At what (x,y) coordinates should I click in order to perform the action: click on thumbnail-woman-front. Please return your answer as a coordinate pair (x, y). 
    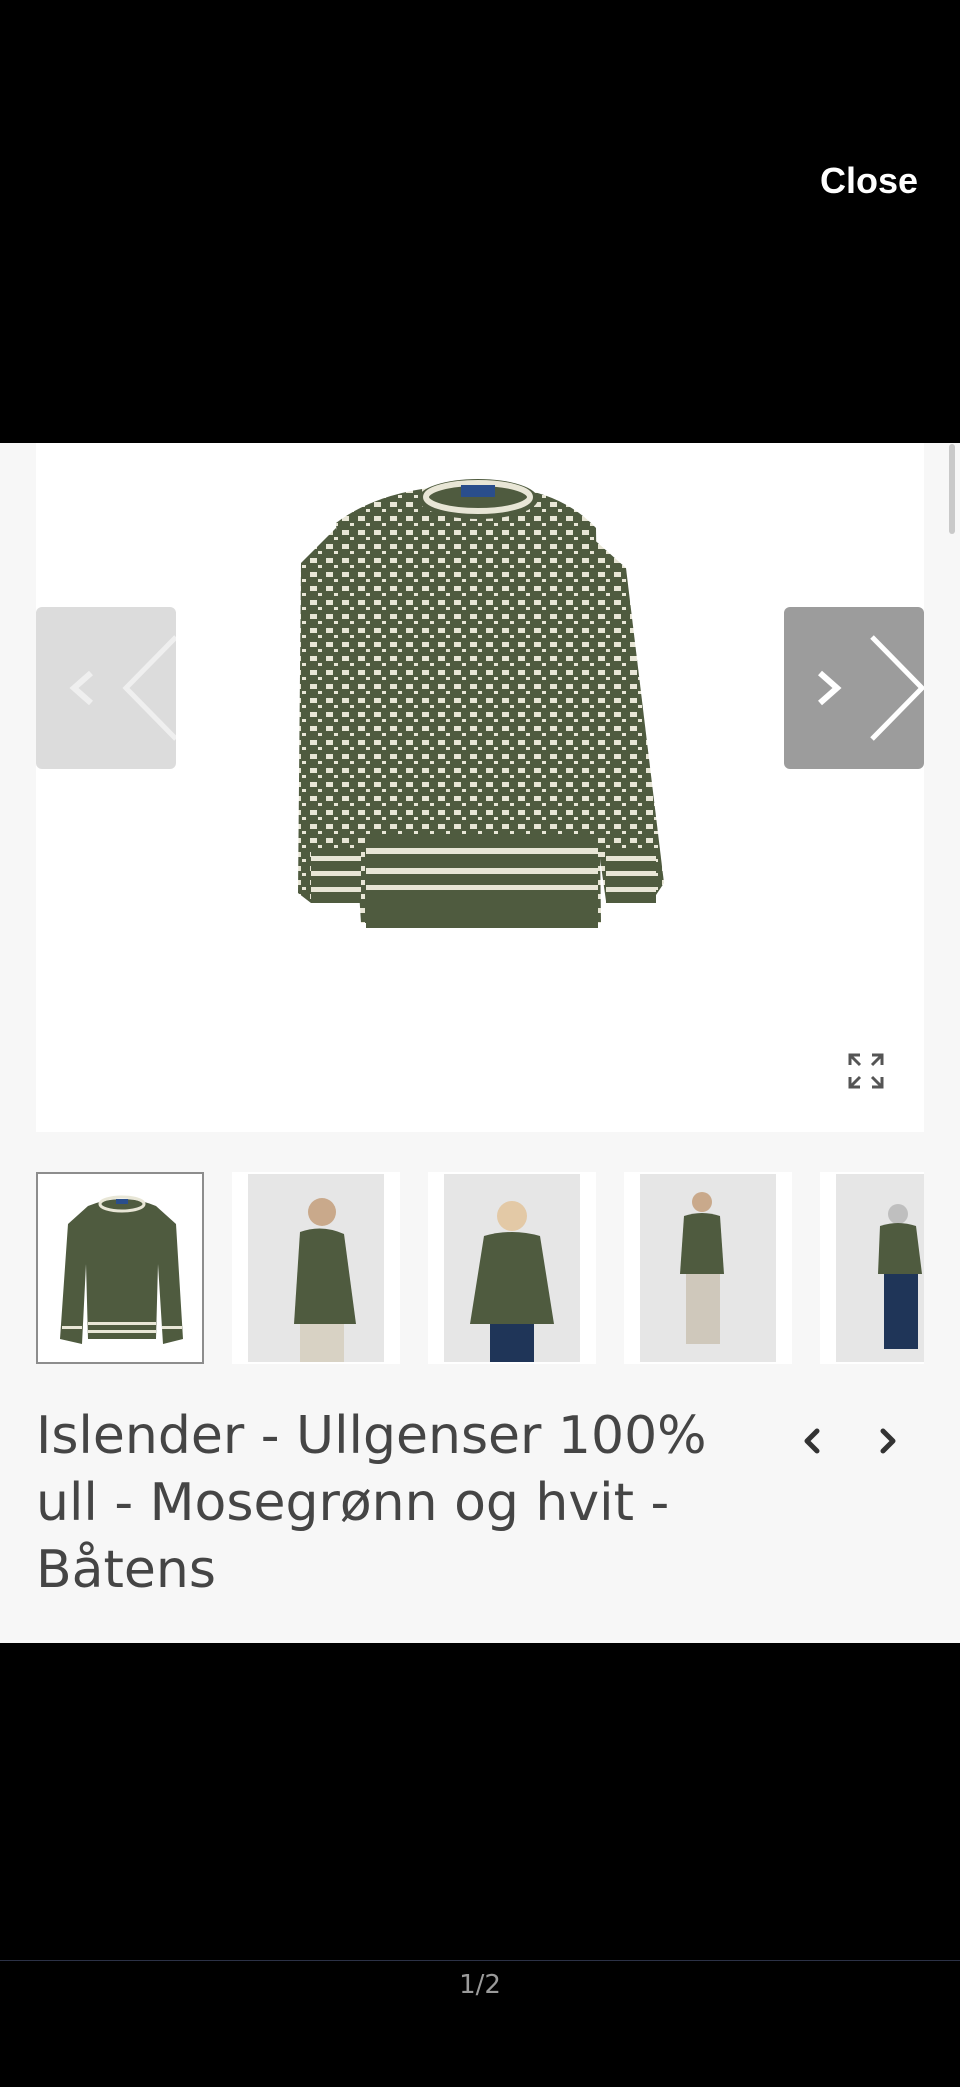
    Looking at the image, I should click on (512, 1268).